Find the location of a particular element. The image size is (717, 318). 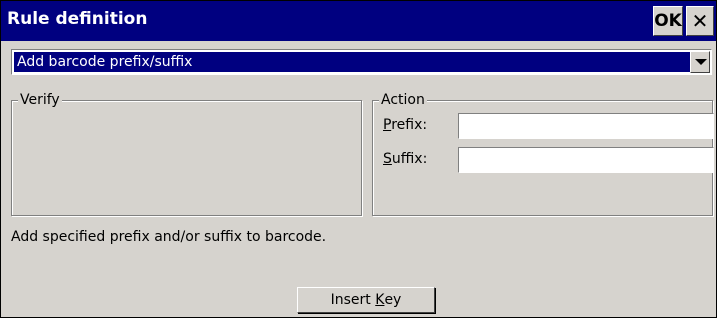

dialog-title: Rule definition is located at coordinates (77, 19).